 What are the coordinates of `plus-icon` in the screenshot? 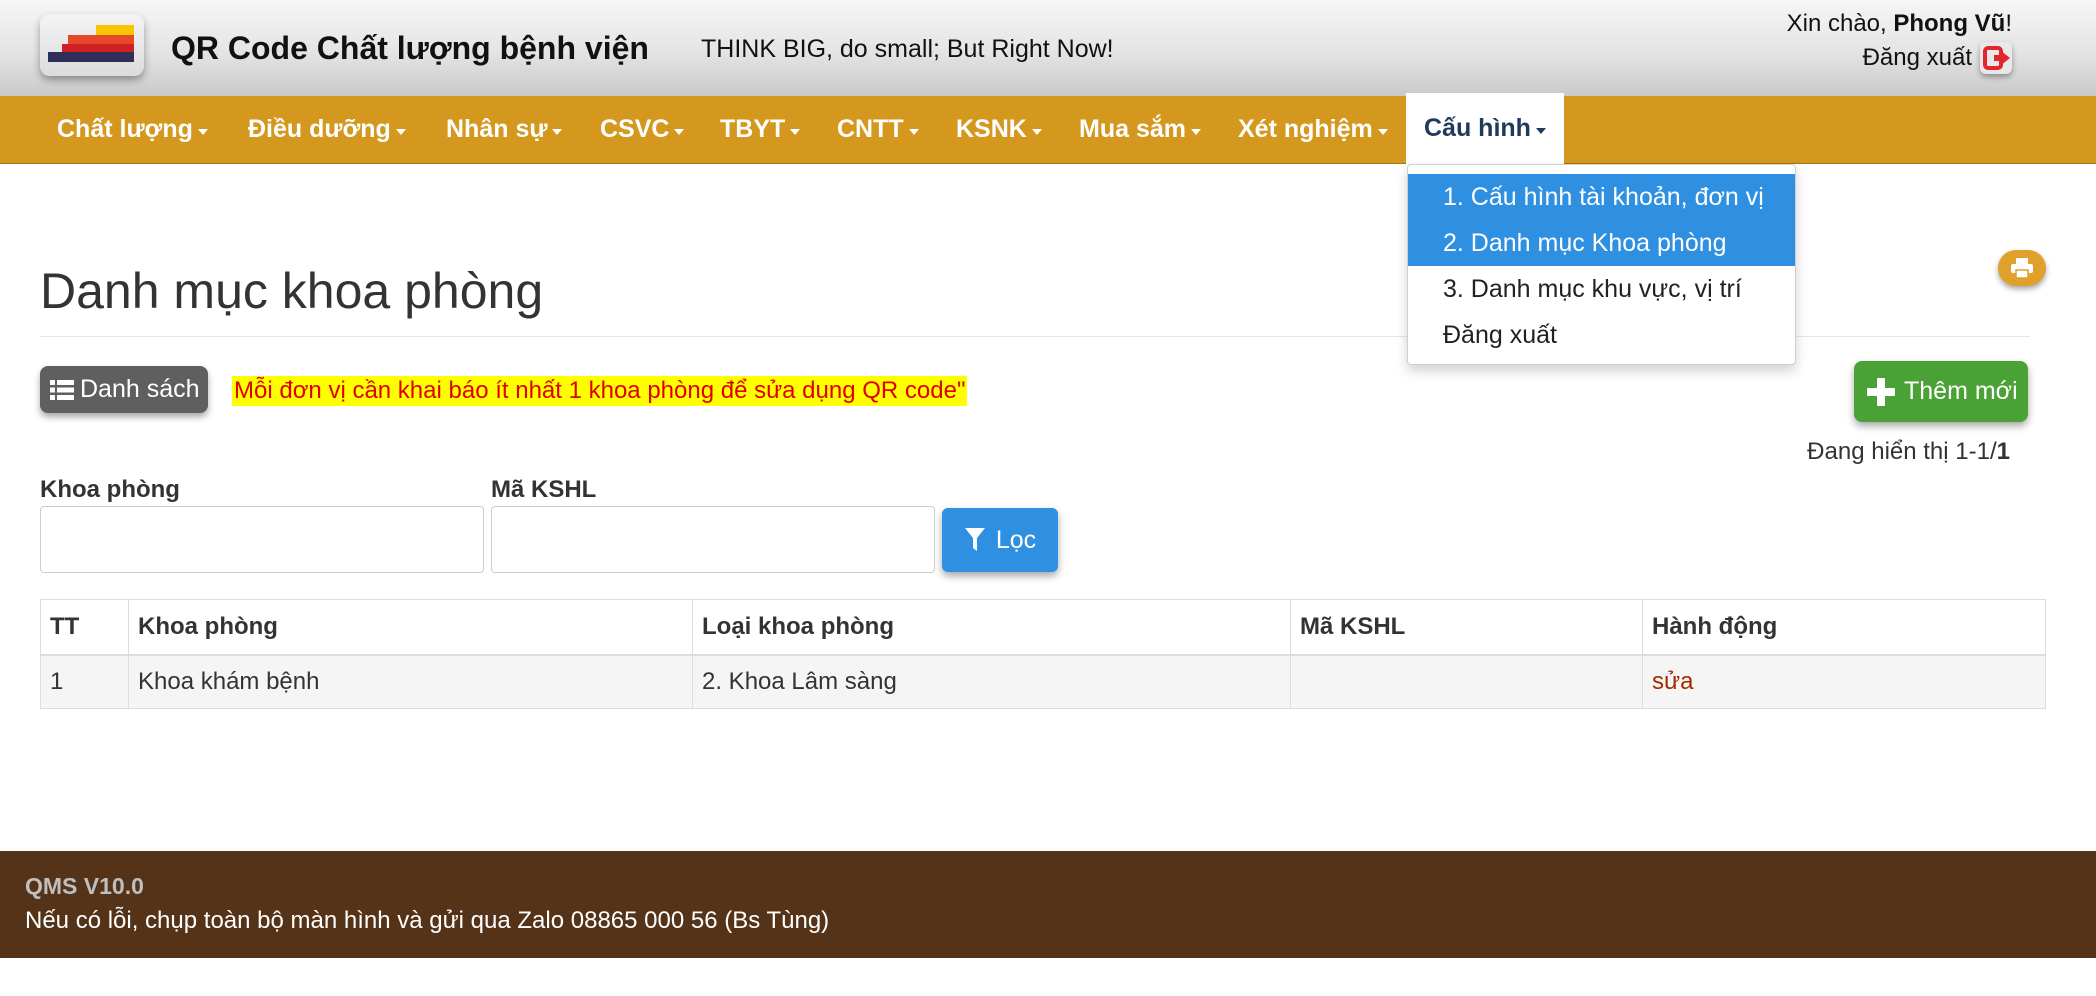 It's located at (1881, 391).